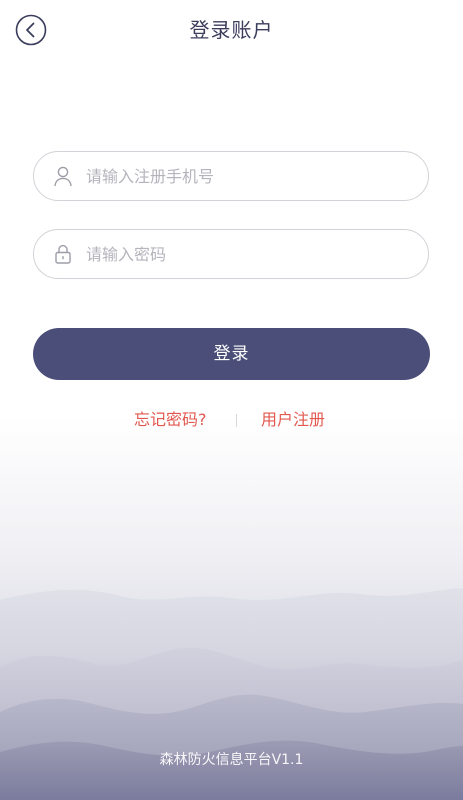  Describe the element at coordinates (231, 354) in the screenshot. I see `login-button: 登录` at that location.